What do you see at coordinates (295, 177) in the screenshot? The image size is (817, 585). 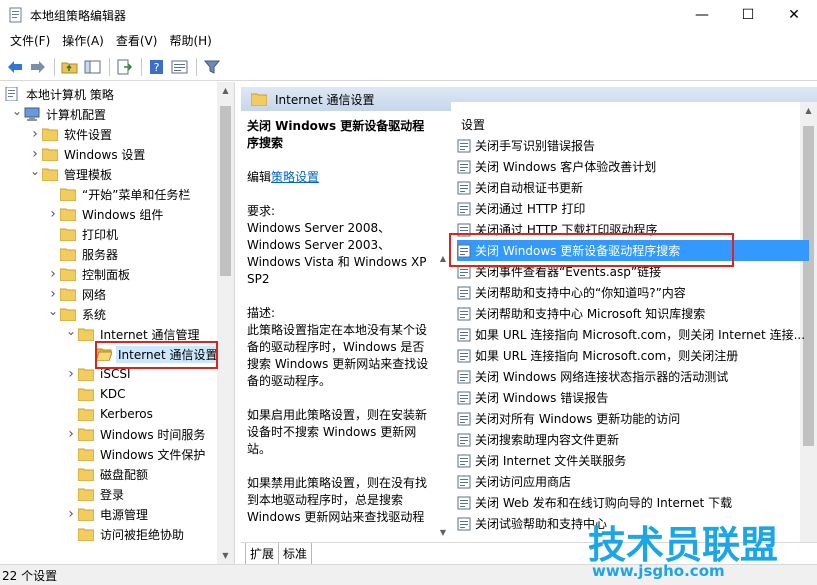 I see `edit-policy-link: 策略设置` at bounding box center [295, 177].